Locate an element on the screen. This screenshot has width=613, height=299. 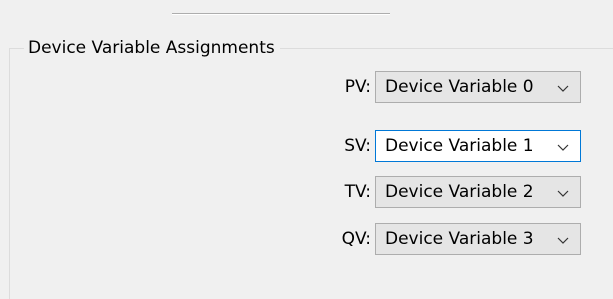
pv-select: Device Variable 0 is located at coordinates (478, 87).